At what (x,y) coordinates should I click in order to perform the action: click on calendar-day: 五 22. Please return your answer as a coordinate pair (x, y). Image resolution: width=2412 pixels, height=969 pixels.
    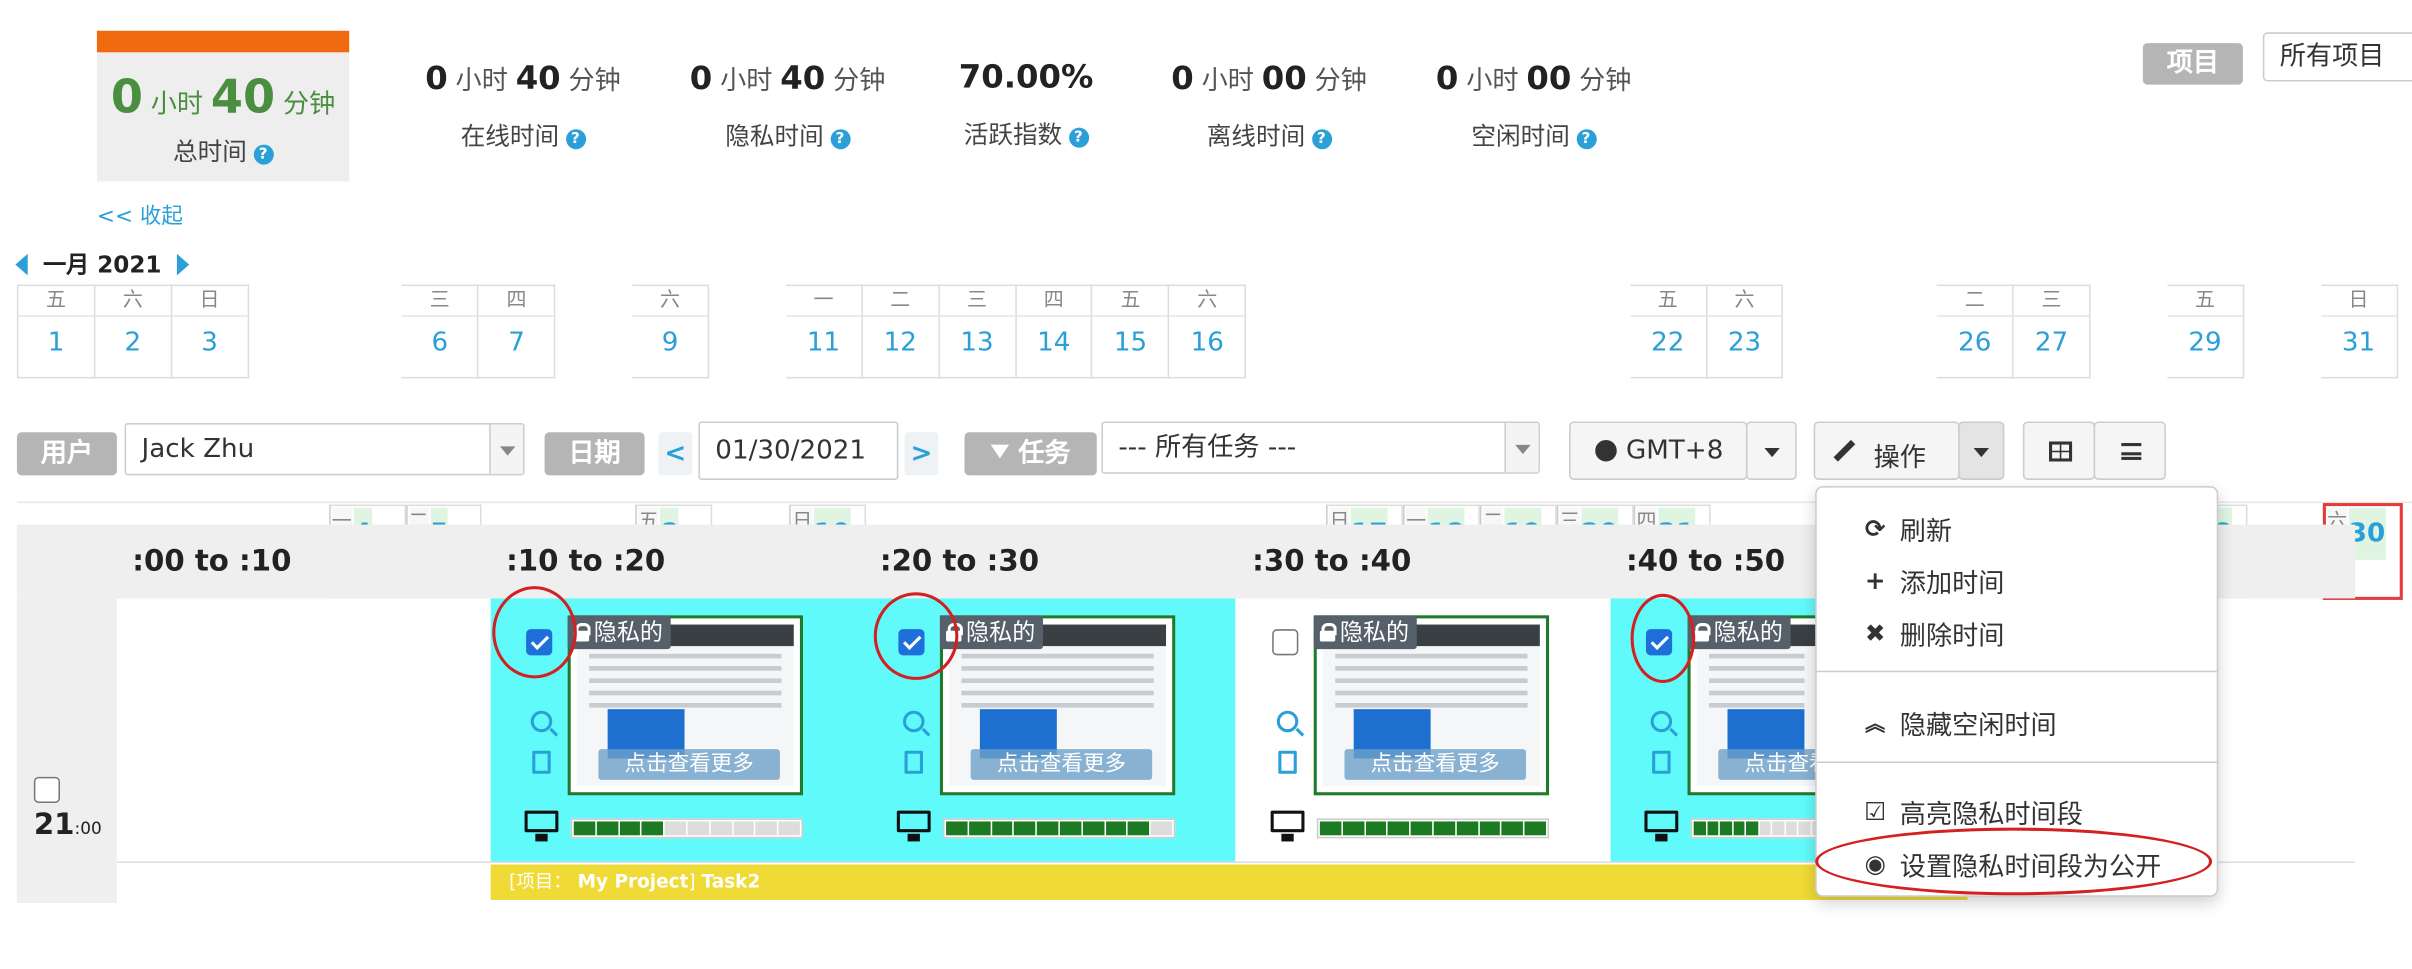
    Looking at the image, I should click on (1668, 331).